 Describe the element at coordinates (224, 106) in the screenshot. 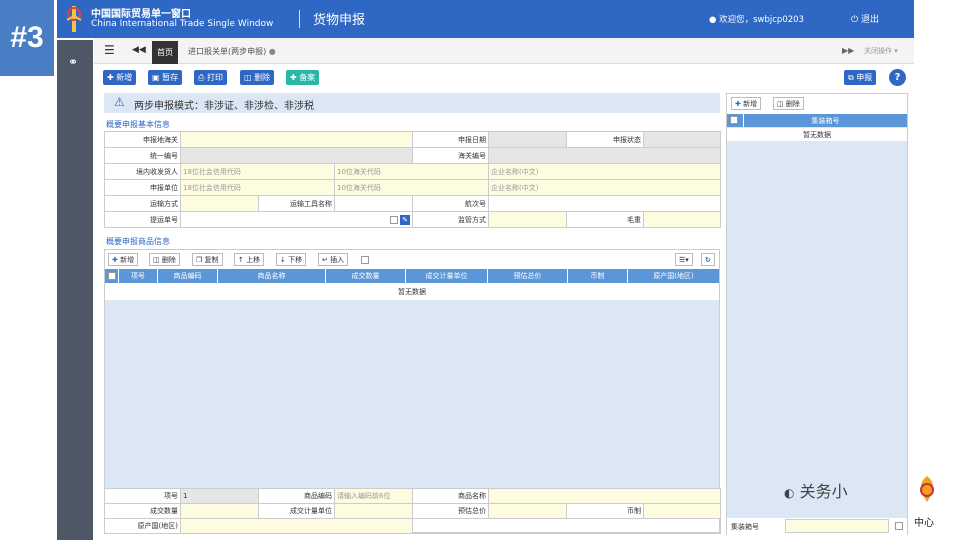

I see `mode-text: 两步申报模式：非涉证、非涉检、非涉税` at that location.